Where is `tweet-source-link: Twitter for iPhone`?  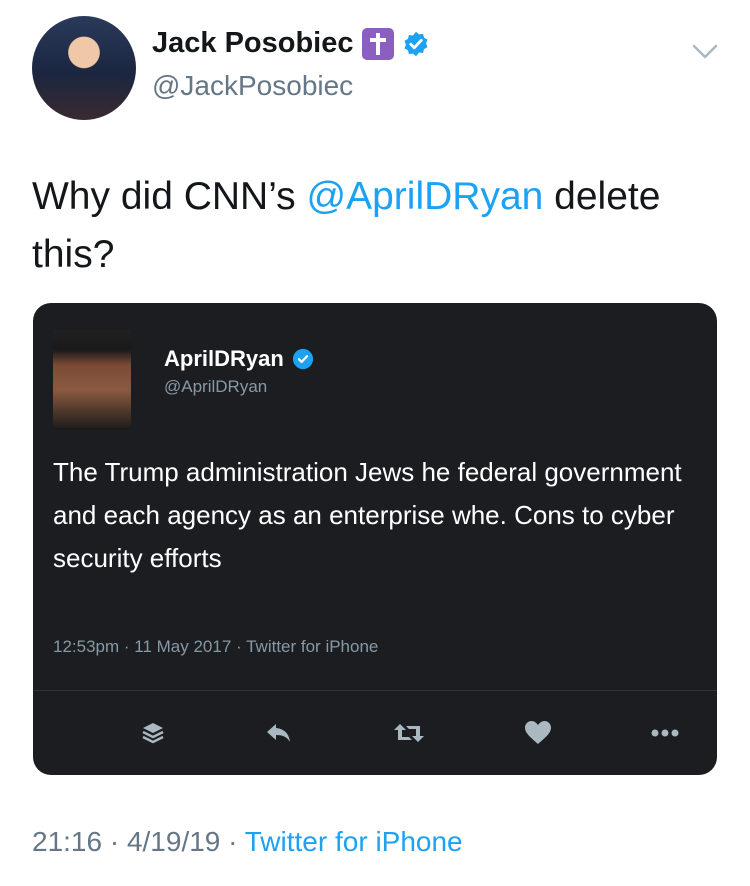
tweet-source-link: Twitter for iPhone is located at coordinates (354, 841).